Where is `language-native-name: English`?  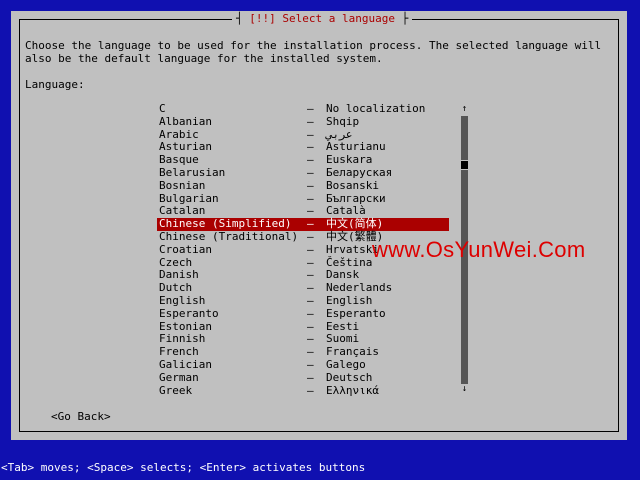
language-native-name: English is located at coordinates (349, 300).